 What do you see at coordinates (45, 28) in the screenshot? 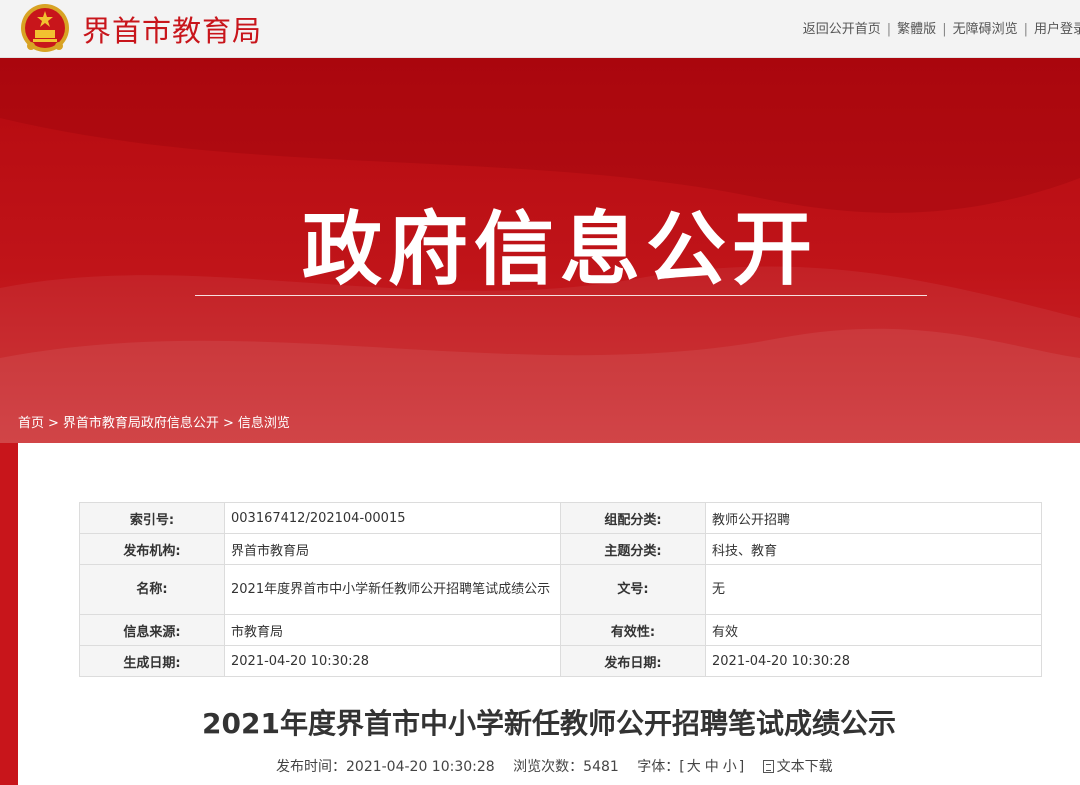
I see `national-emblem-icon` at bounding box center [45, 28].